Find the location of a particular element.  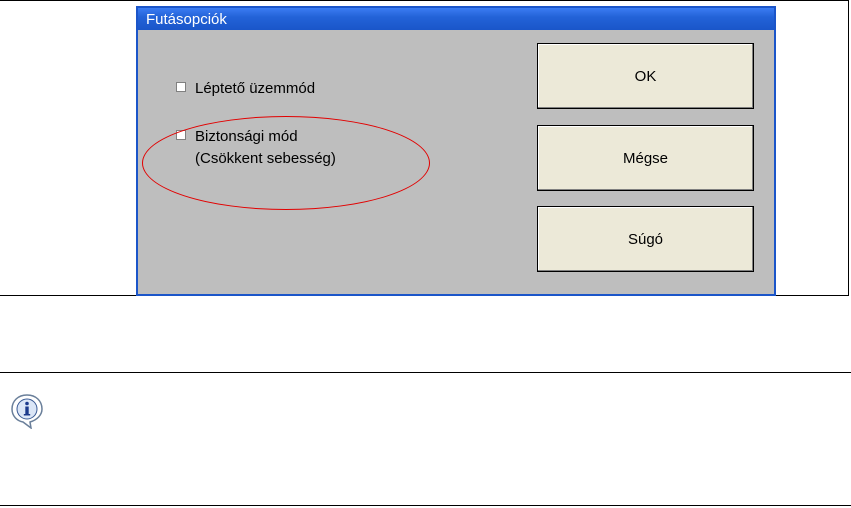

dialog-titlebar: Futásopciók is located at coordinates (456, 19).